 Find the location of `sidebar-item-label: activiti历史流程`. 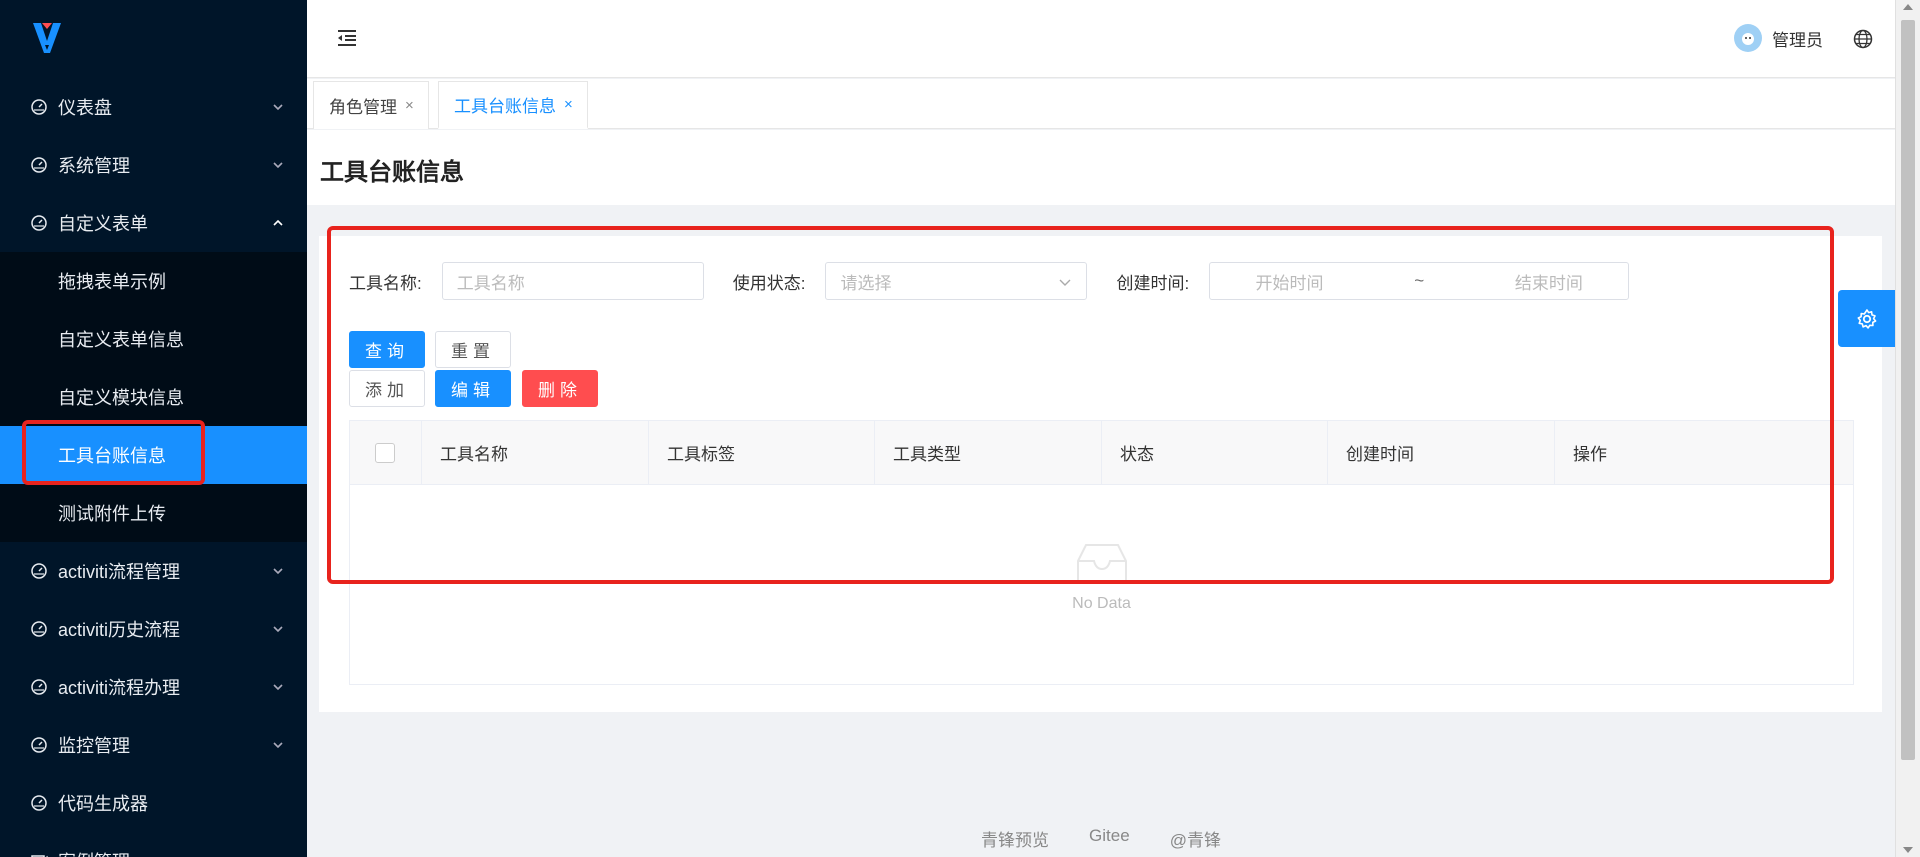

sidebar-item-label: activiti历史流程 is located at coordinates (119, 630).